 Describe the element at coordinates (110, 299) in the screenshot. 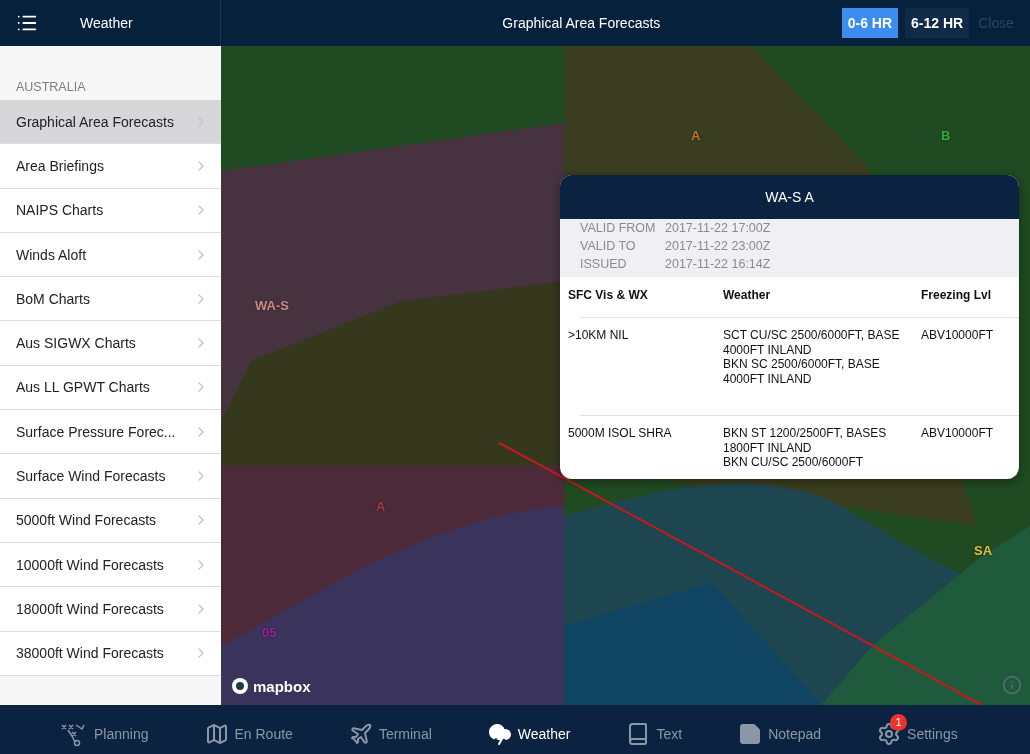

I see `sidebar-item: BoM Charts` at that location.